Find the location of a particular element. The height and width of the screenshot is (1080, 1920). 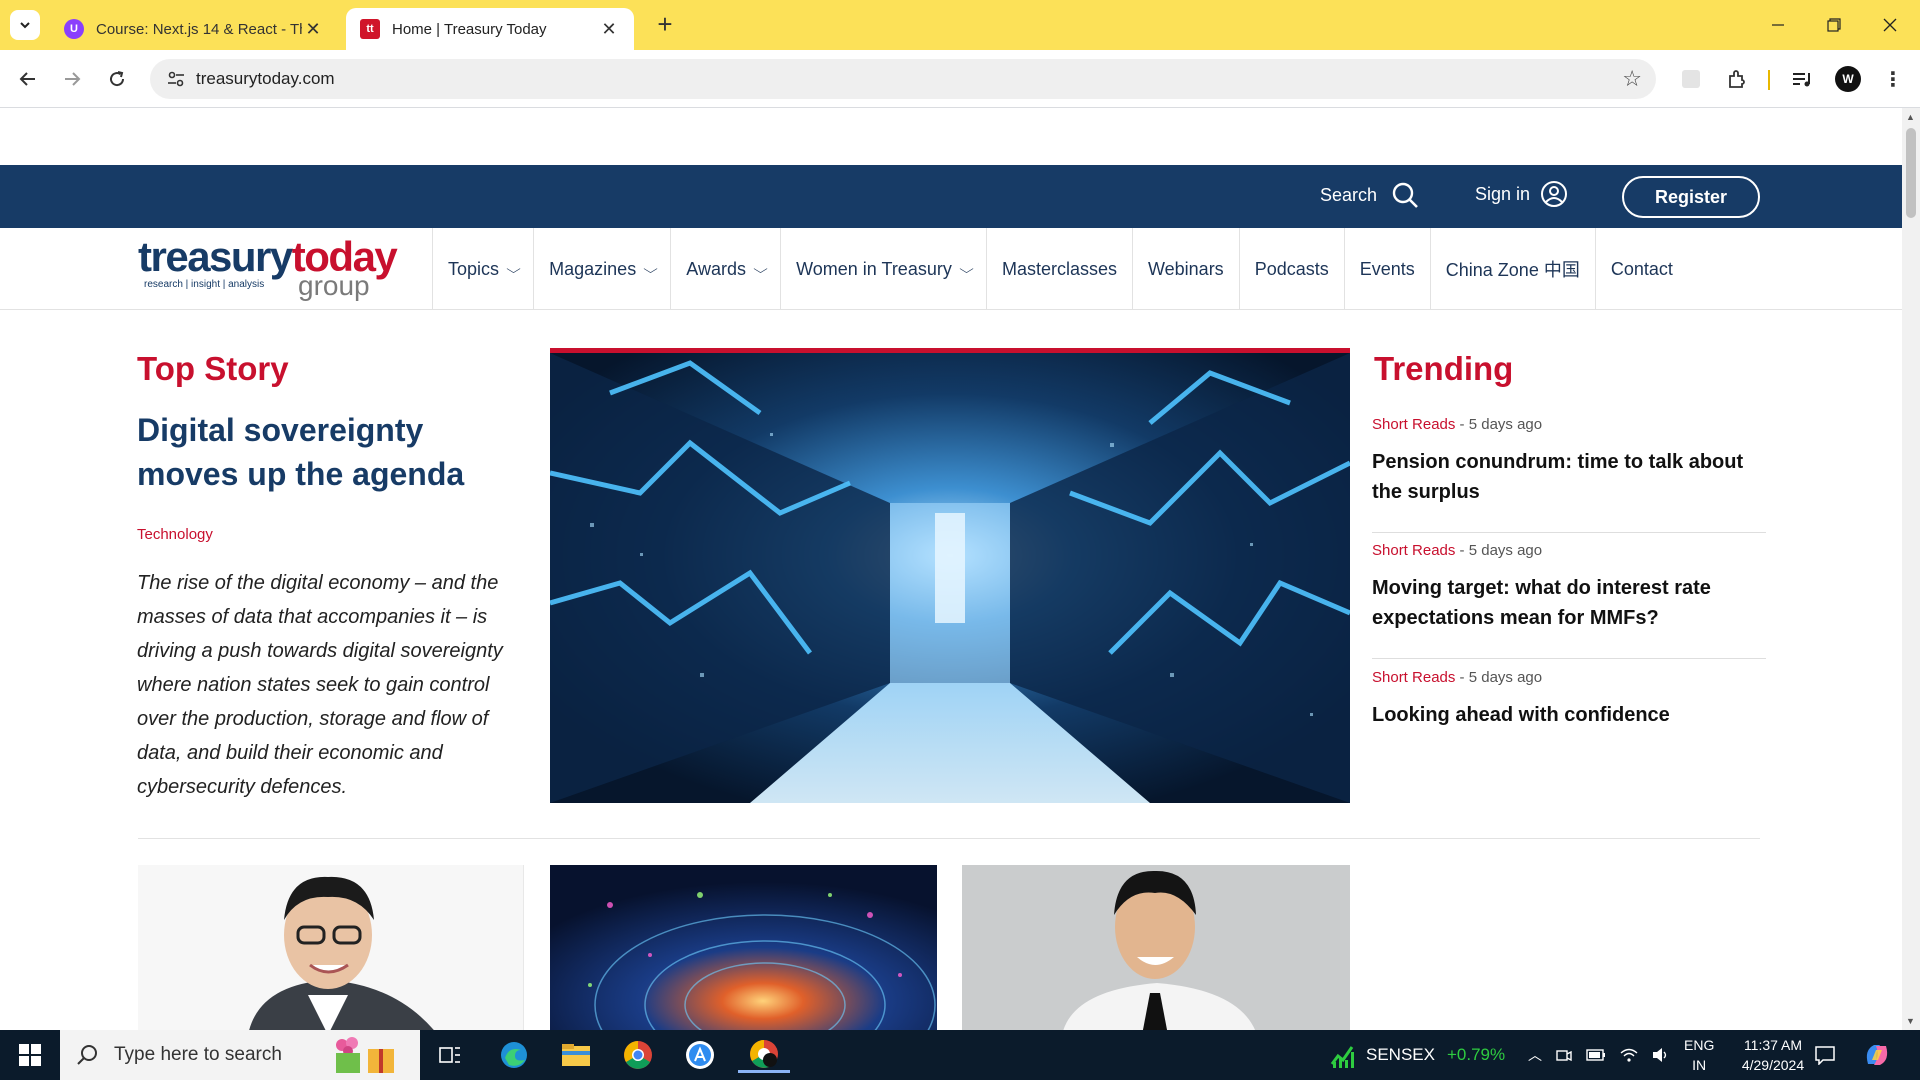

extensions-puzzle-icon is located at coordinates (1737, 79).